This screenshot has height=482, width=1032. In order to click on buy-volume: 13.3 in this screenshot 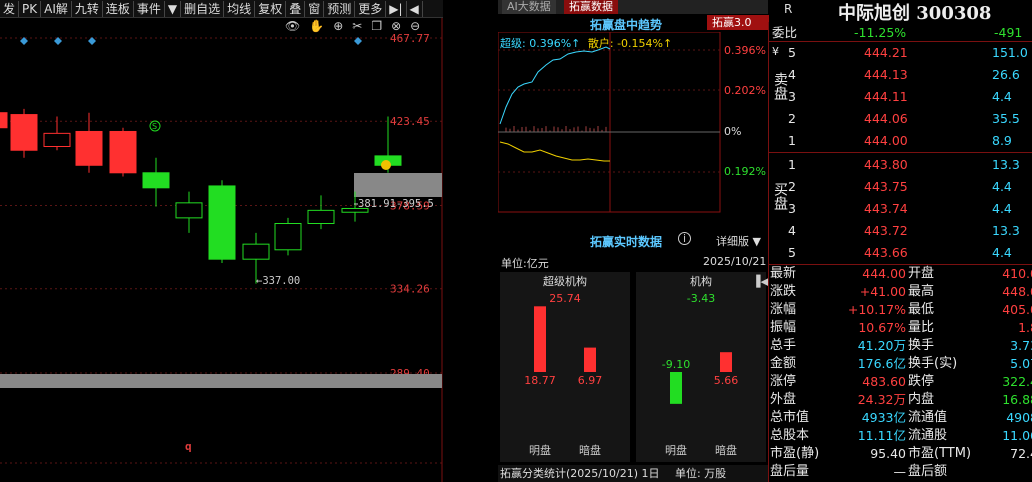, I will do `click(1006, 164)`.